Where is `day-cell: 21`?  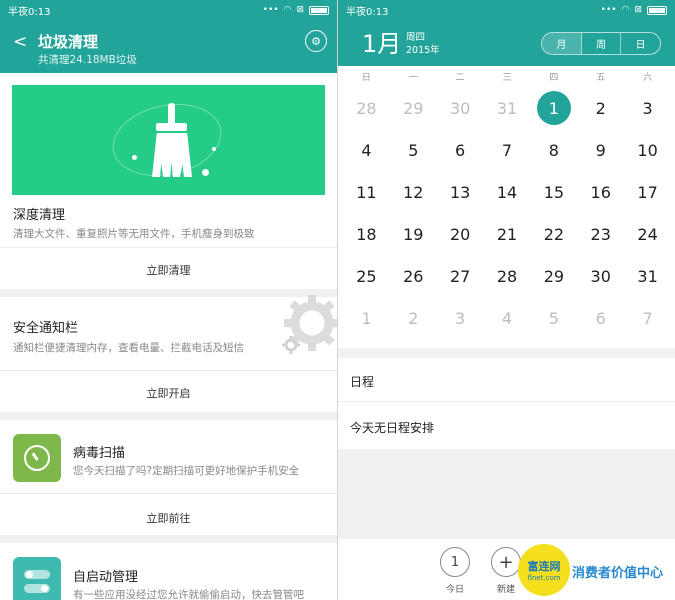
day-cell: 21 is located at coordinates (507, 234).